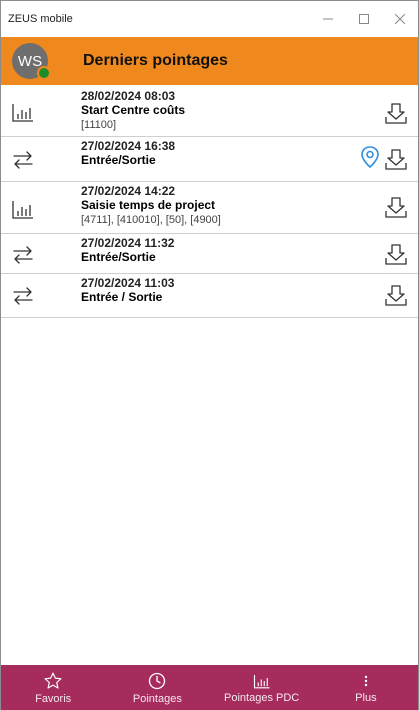 This screenshot has height=710, width=419. Describe the element at coordinates (151, 220) in the screenshot. I see `entry-detail: [4711], [410010], [50], [4900]` at that location.